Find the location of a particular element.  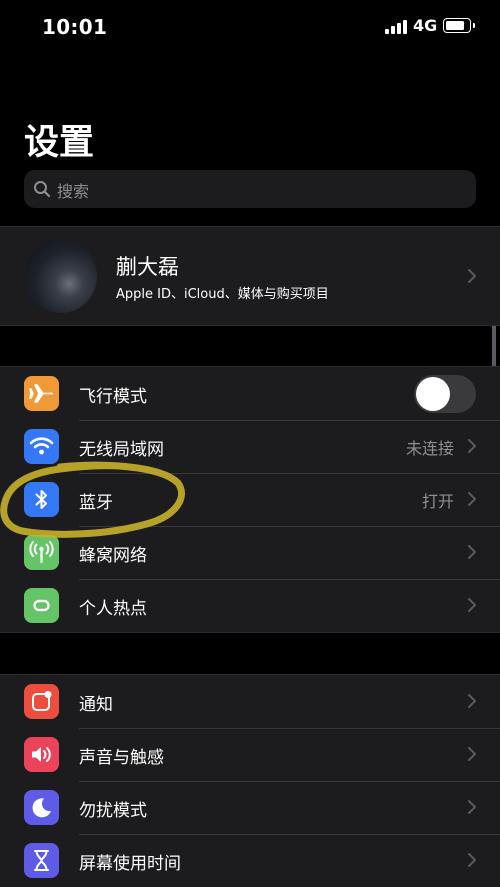

airplane-mode-toggle is located at coordinates (445, 394).